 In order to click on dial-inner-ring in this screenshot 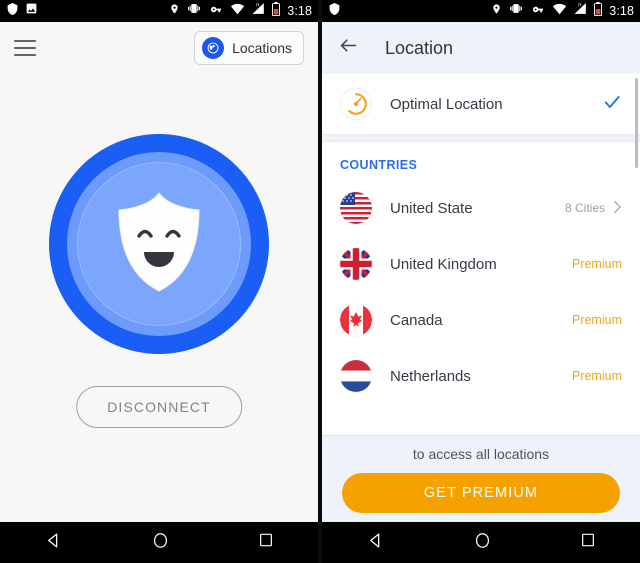, I will do `click(159, 244)`.